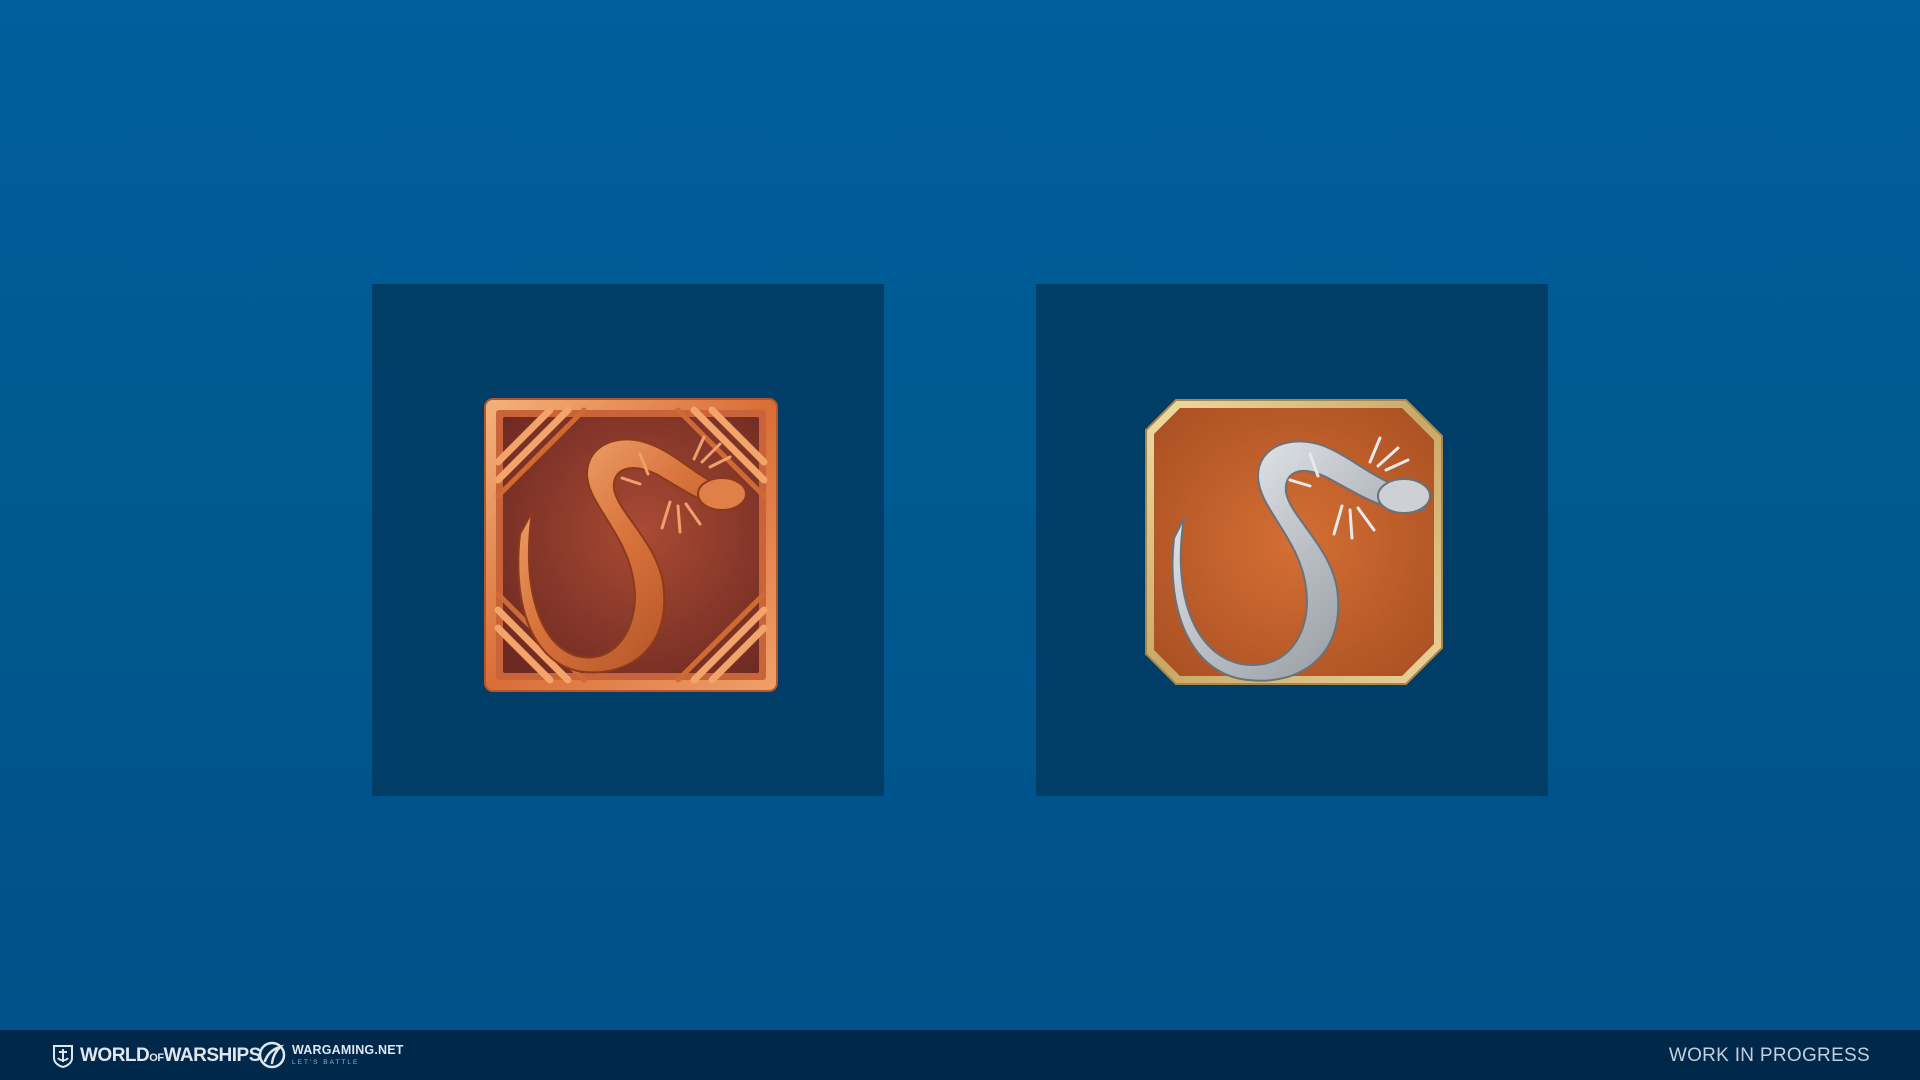 This screenshot has height=1080, width=1920. Describe the element at coordinates (348, 1050) in the screenshot. I see `publisher-name: WARGAMING.NET` at that location.